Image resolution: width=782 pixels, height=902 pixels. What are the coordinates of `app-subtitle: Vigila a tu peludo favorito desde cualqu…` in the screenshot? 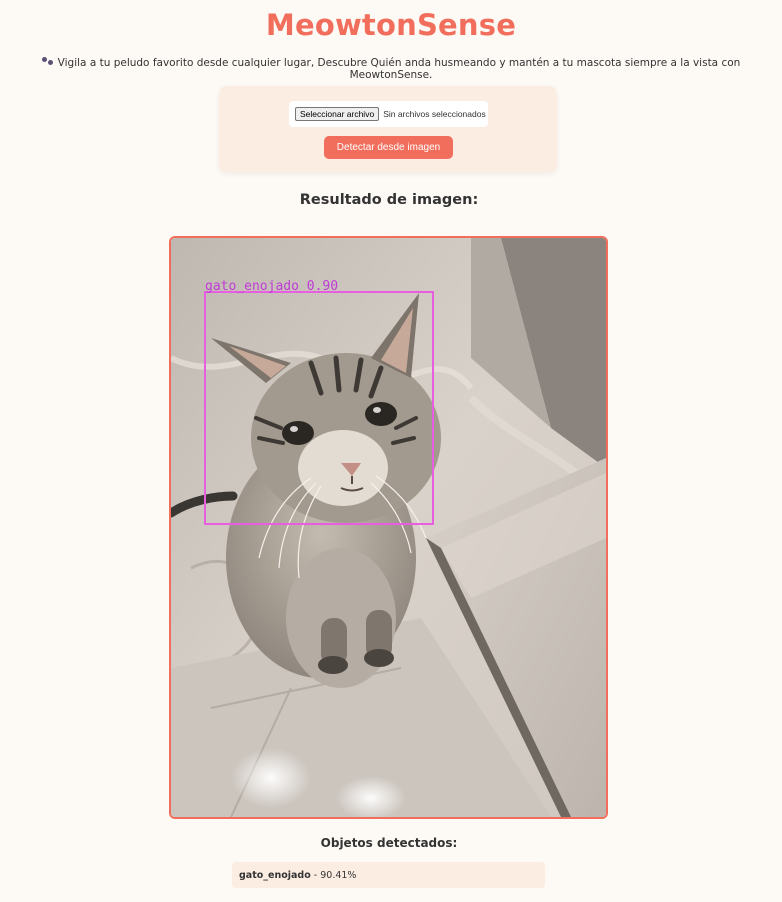 It's located at (391, 69).